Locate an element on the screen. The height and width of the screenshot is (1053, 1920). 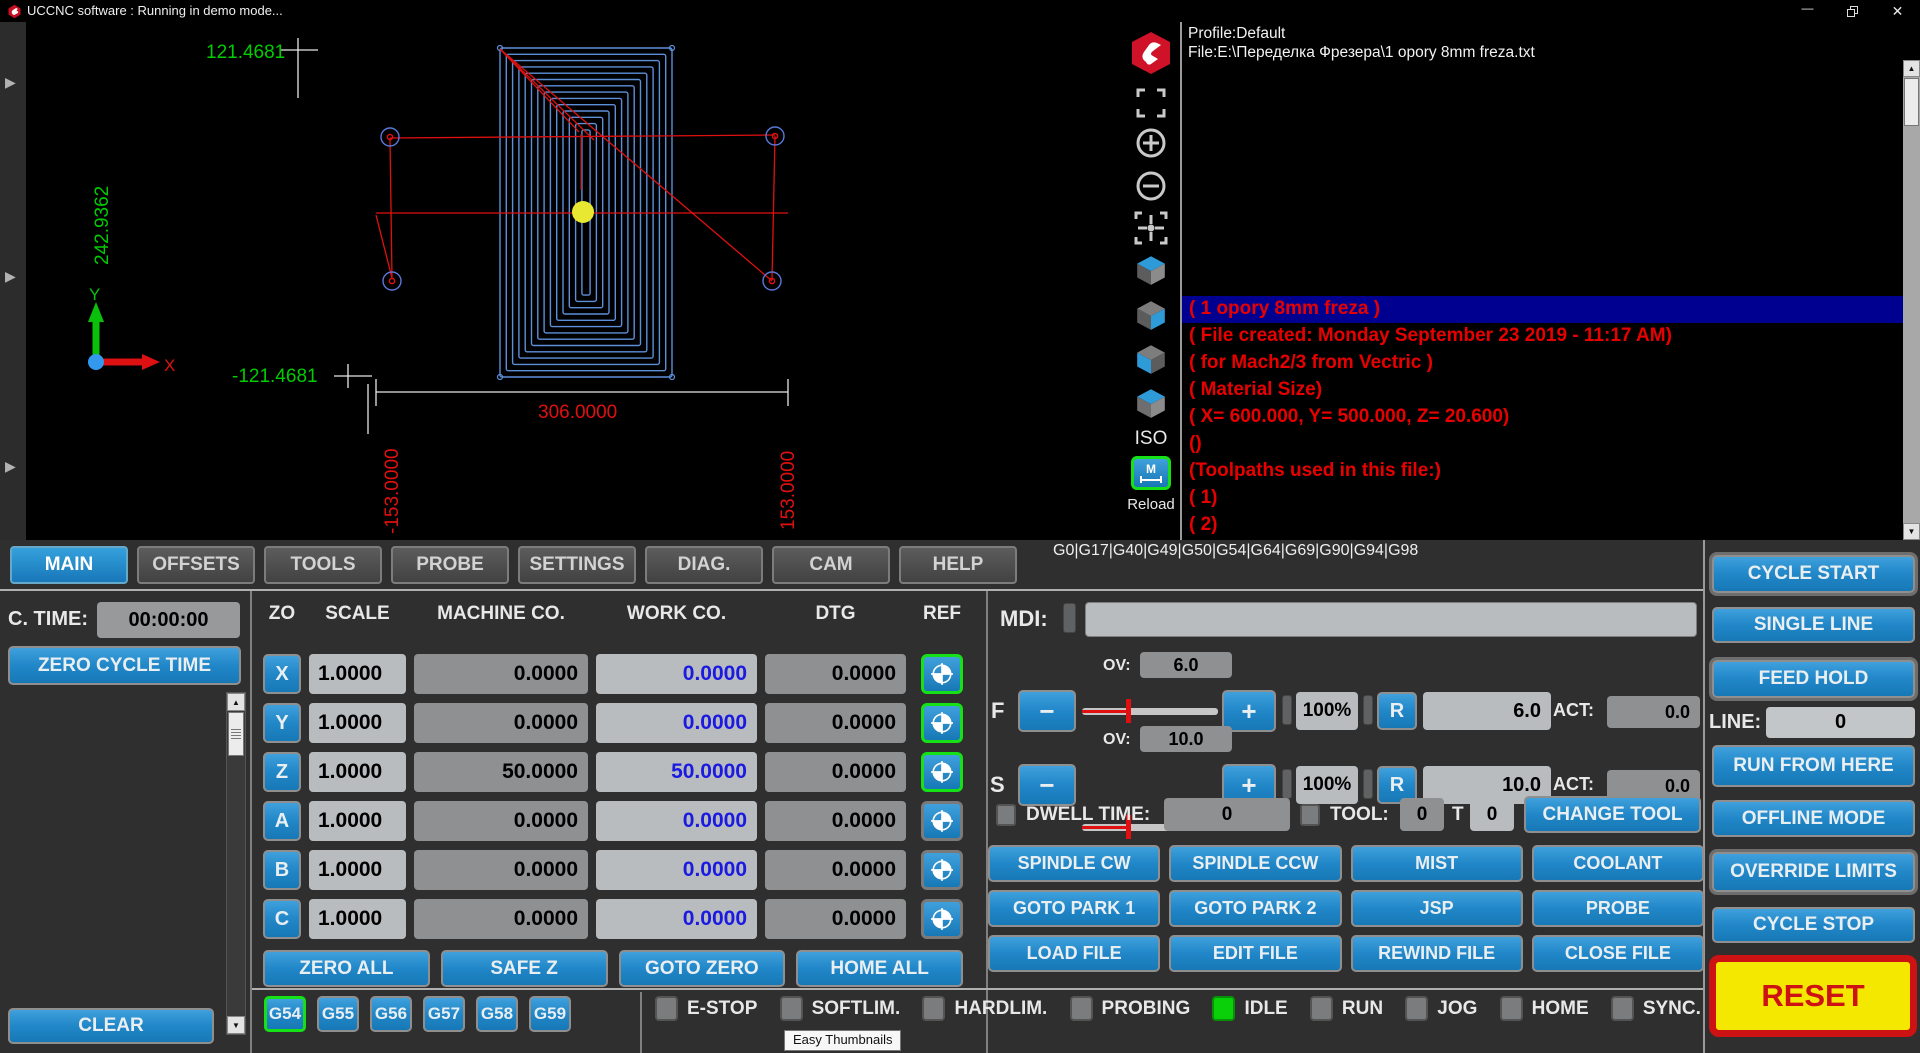
zero-a-button: A is located at coordinates (282, 821).